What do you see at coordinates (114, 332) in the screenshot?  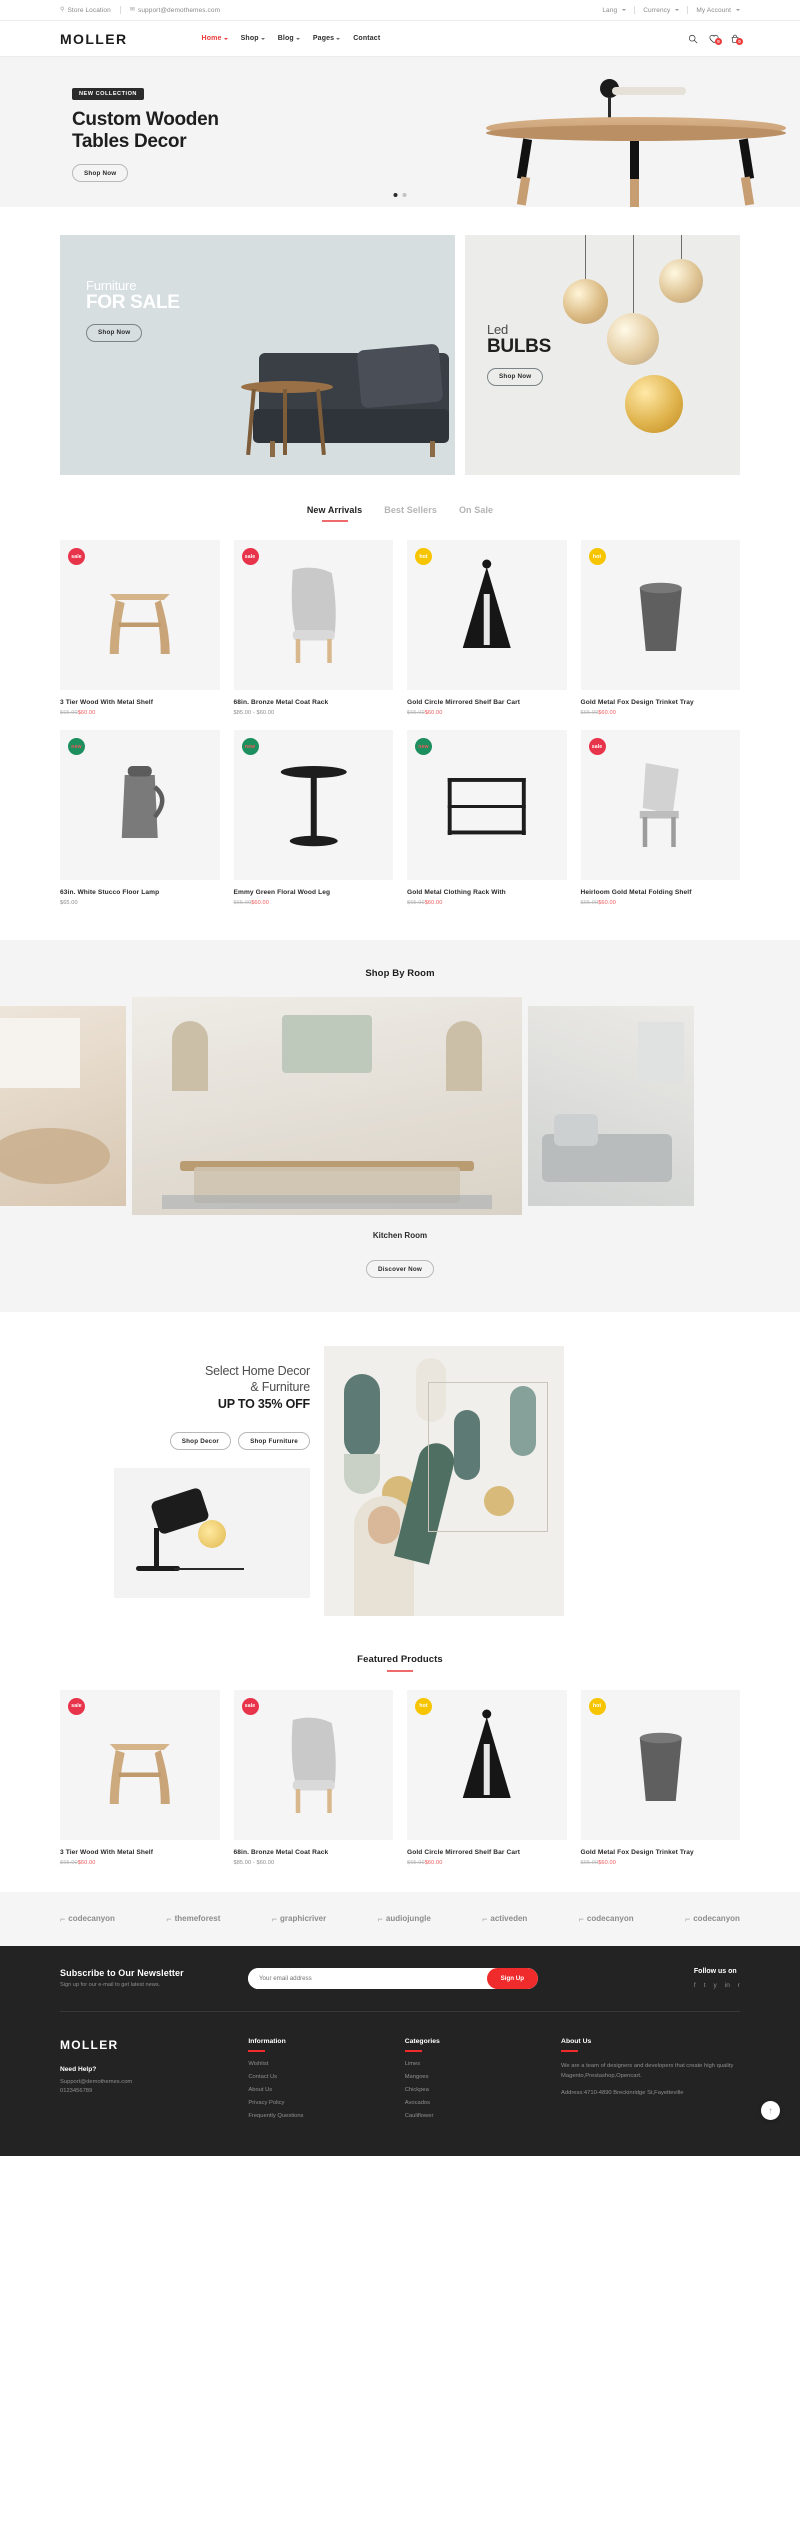 I see `promo-left-shop-now-button: Shop Now` at bounding box center [114, 332].